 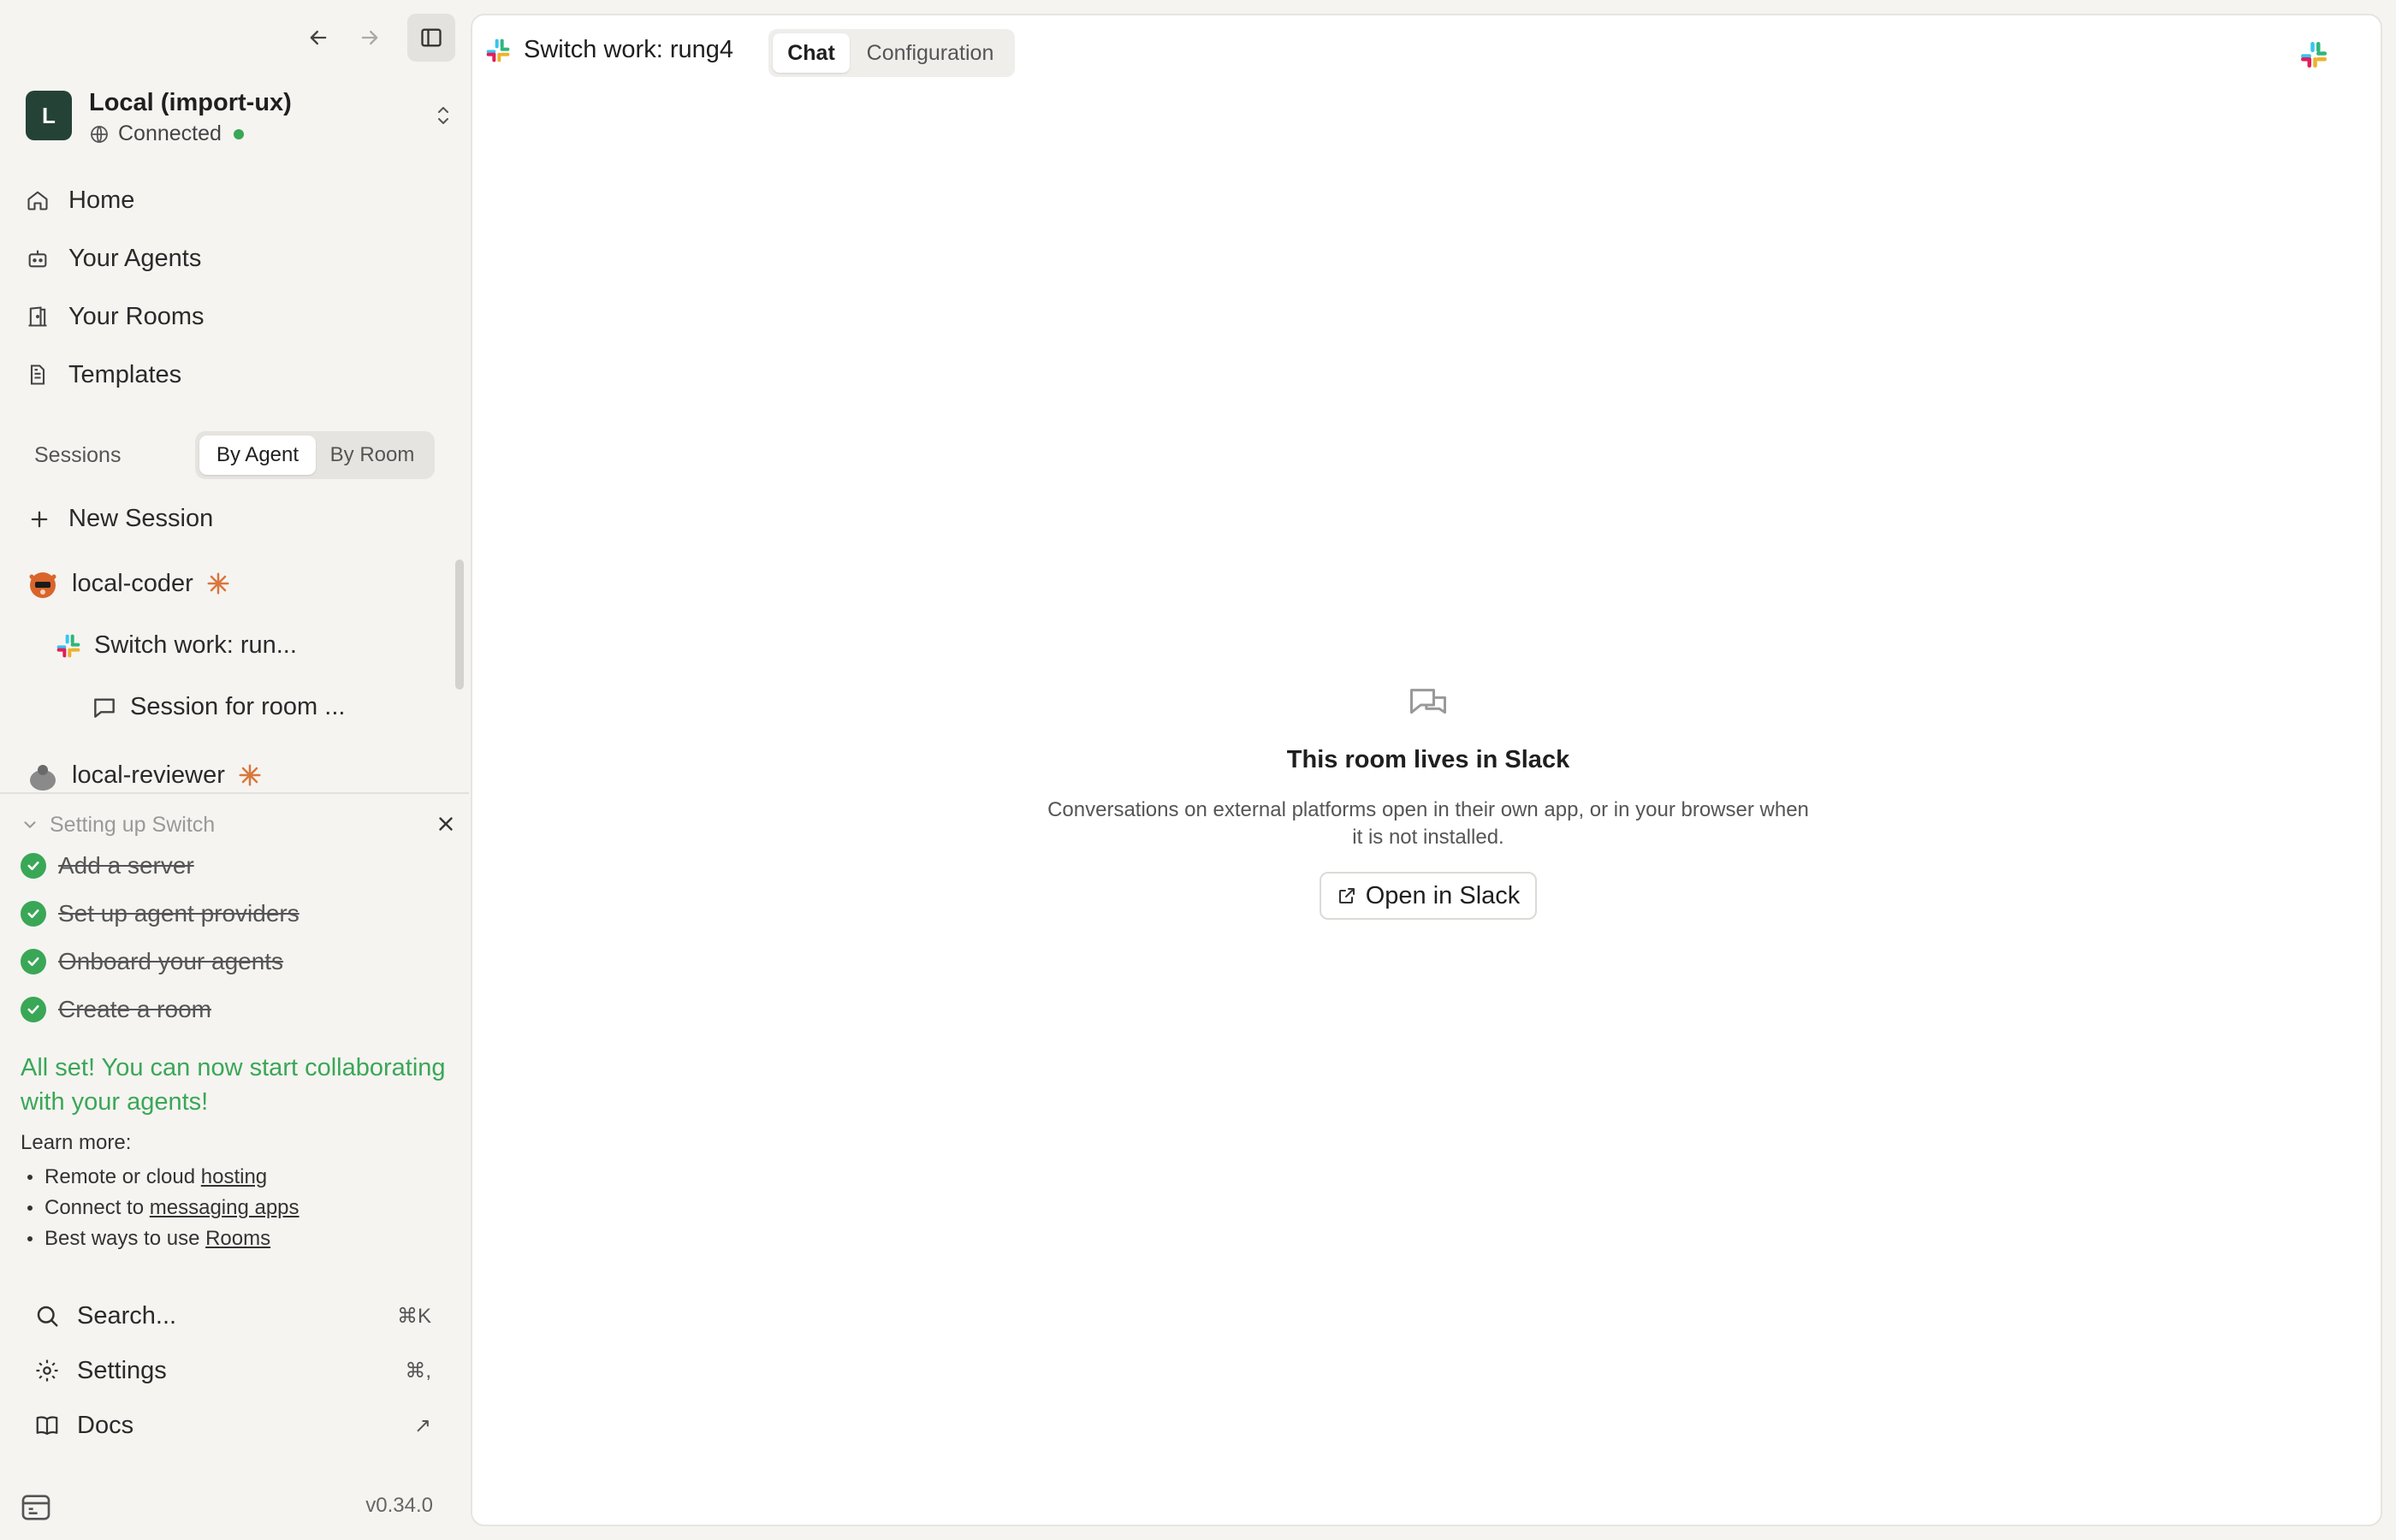 What do you see at coordinates (372, 455) in the screenshot?
I see `tab-by-room: By Room` at bounding box center [372, 455].